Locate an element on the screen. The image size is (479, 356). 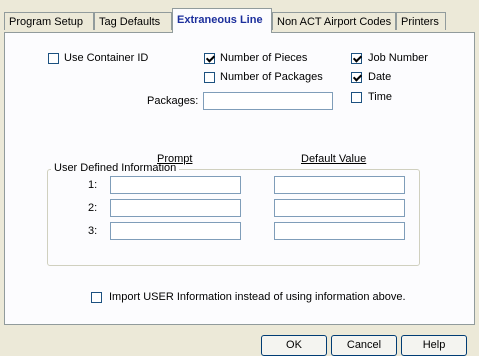
tab-non-act-airport-codes: Non ACT Airport Codes is located at coordinates (334, 21).